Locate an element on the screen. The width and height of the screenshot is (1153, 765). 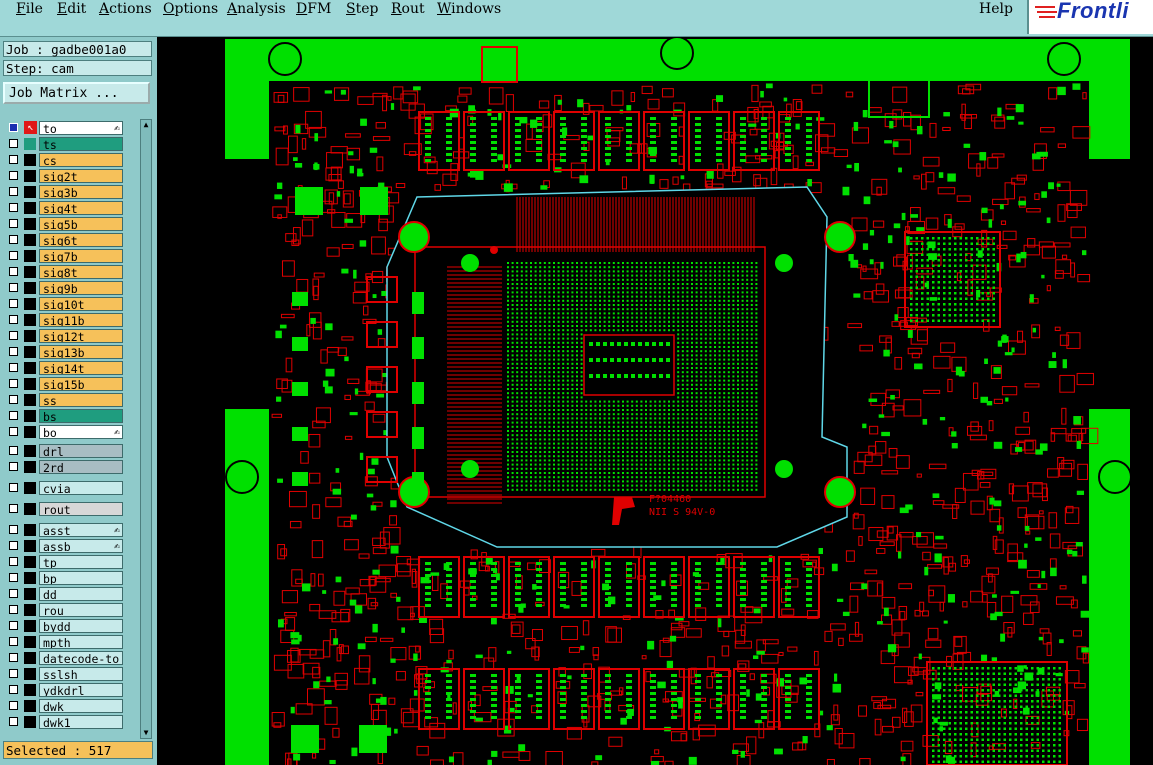
layer-name: sig8t is located at coordinates (81, 272).